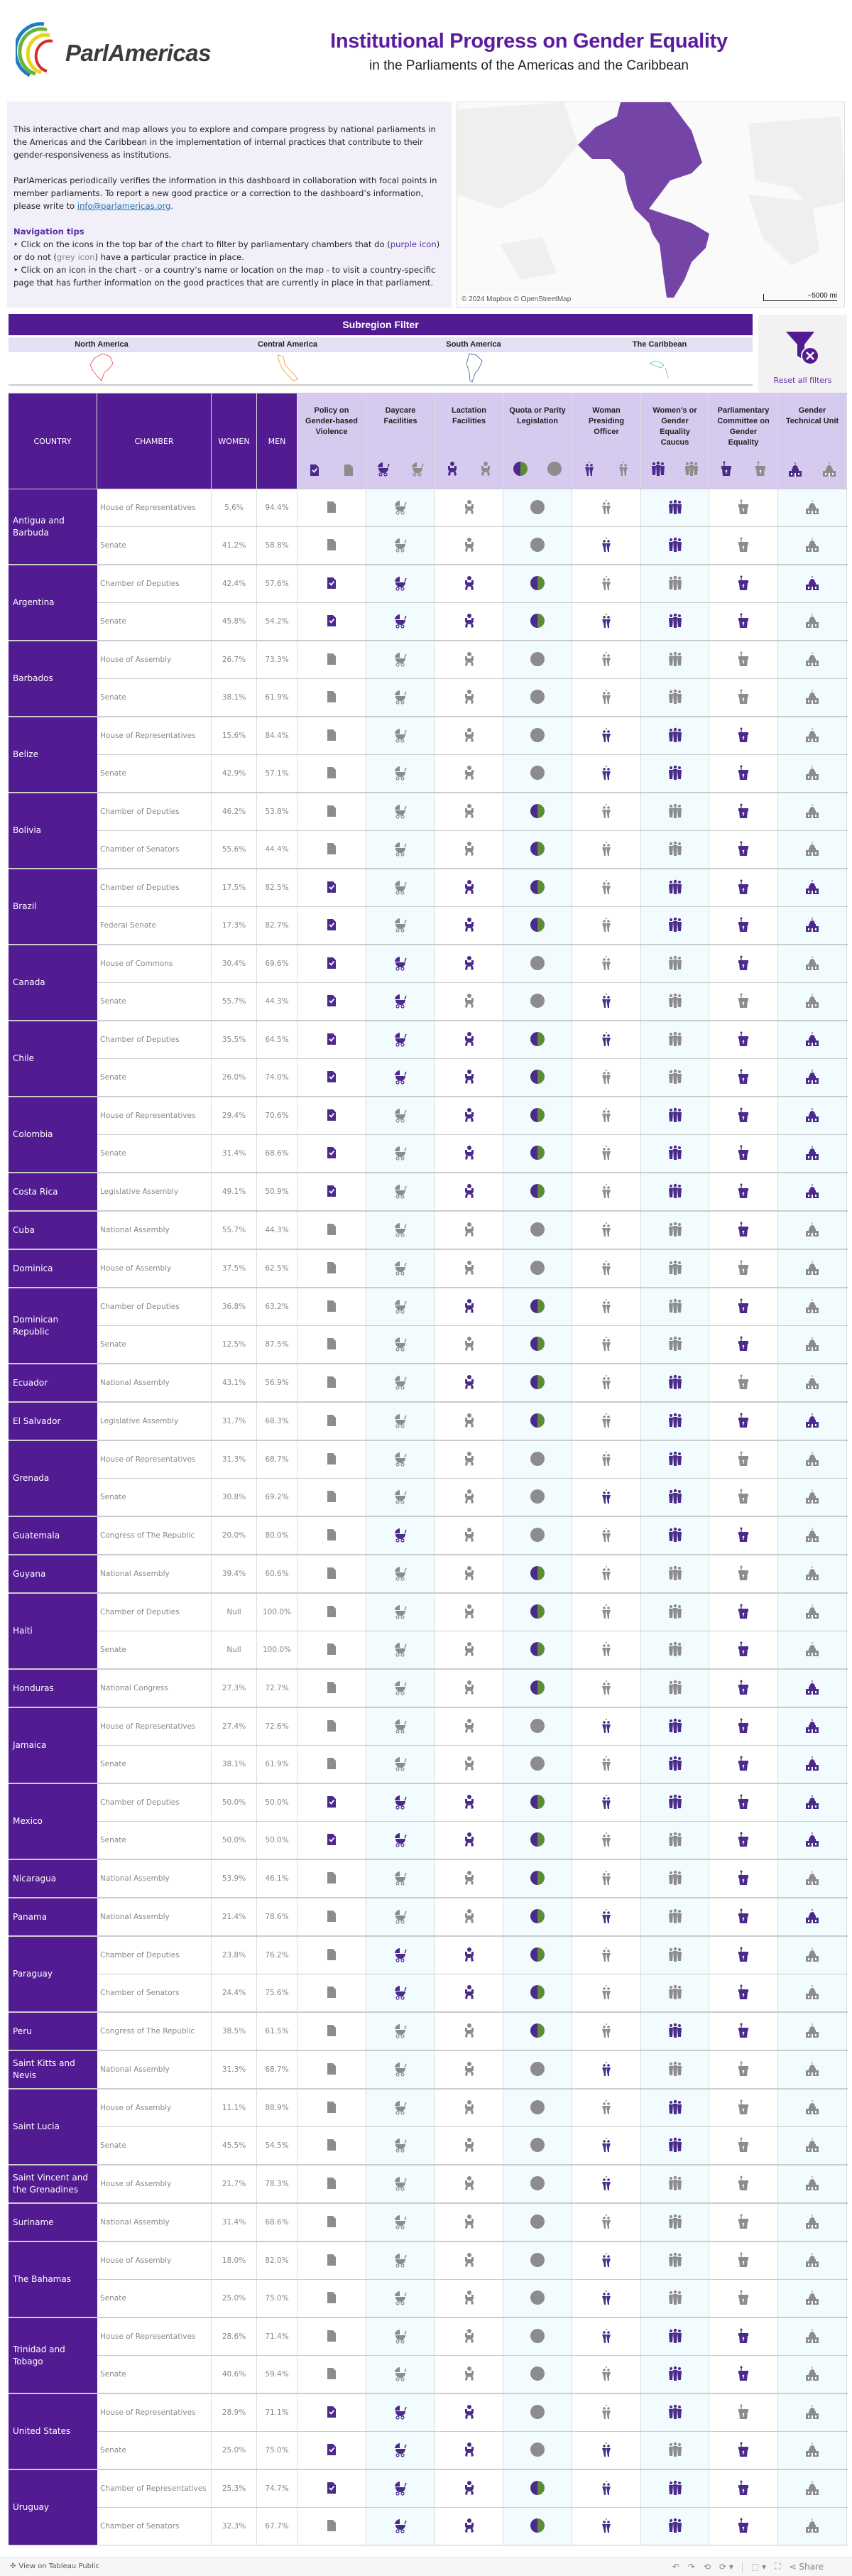 The height and width of the screenshot is (2576, 852). I want to click on filter-has-stroller-icon, so click(383, 469).